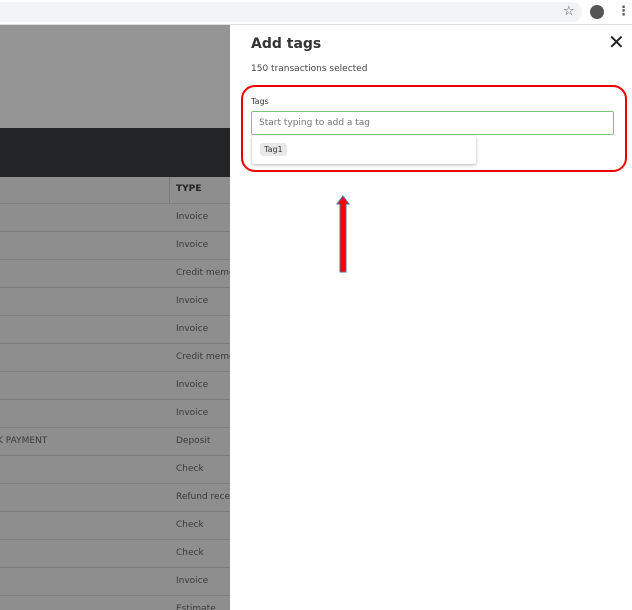 This screenshot has height=610, width=632. What do you see at coordinates (286, 44) in the screenshot?
I see `panel-title: Add tags` at bounding box center [286, 44].